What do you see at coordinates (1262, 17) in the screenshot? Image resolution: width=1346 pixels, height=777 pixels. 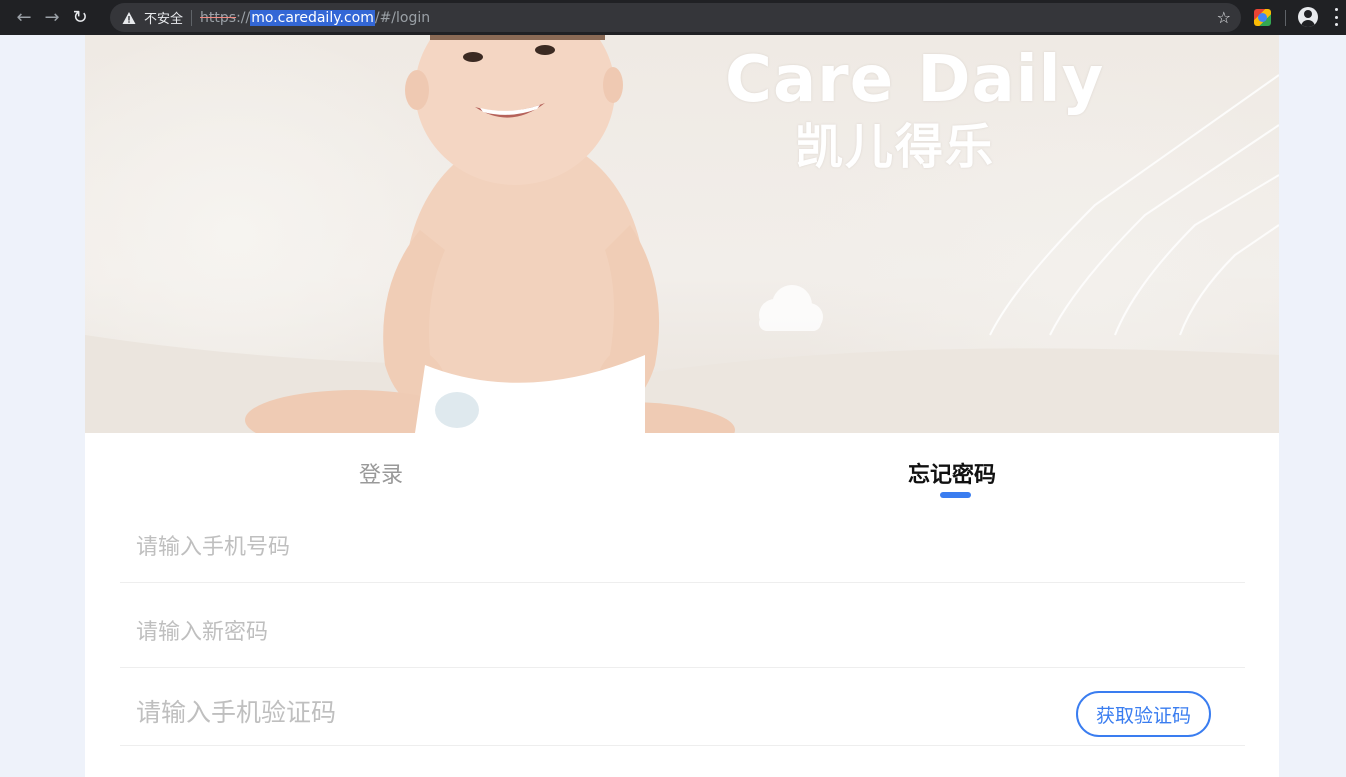 I see `extension-icon` at bounding box center [1262, 17].